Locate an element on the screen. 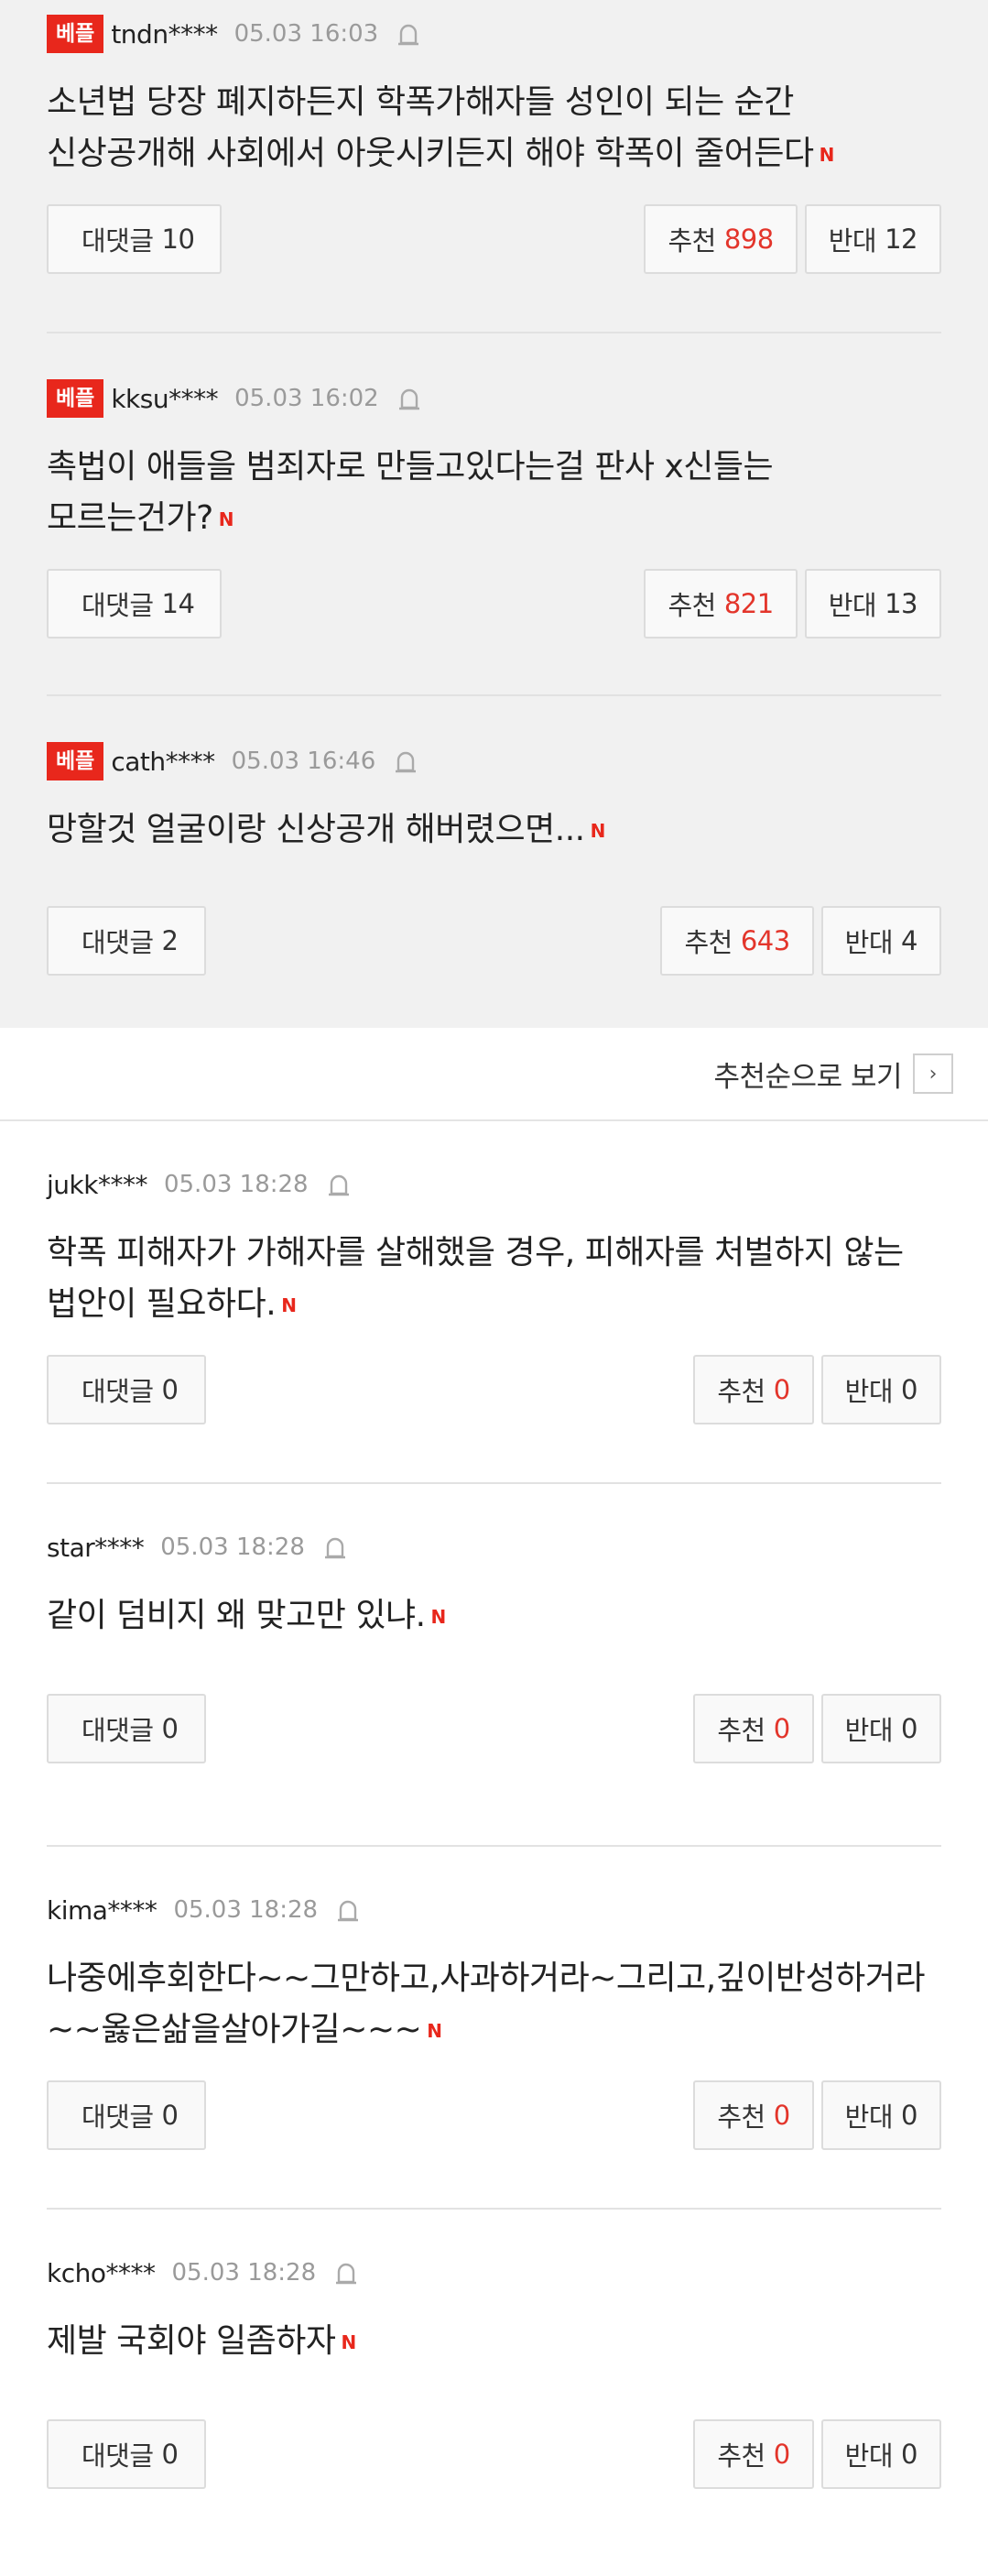 The width and height of the screenshot is (988, 2576). comment-text: 촉법이 애들을 범죄자로 만들고있다는걸 판사 x신들는 모르는건가? N is located at coordinates (494, 493).